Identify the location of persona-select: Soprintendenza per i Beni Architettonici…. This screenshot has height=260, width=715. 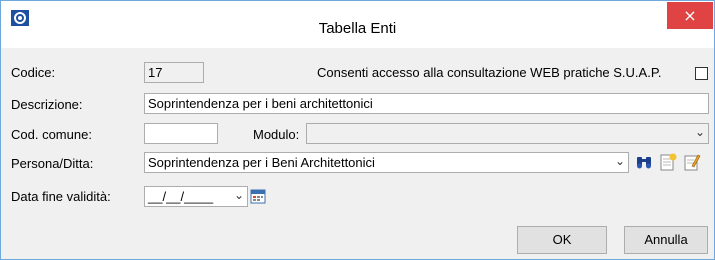
(386, 162).